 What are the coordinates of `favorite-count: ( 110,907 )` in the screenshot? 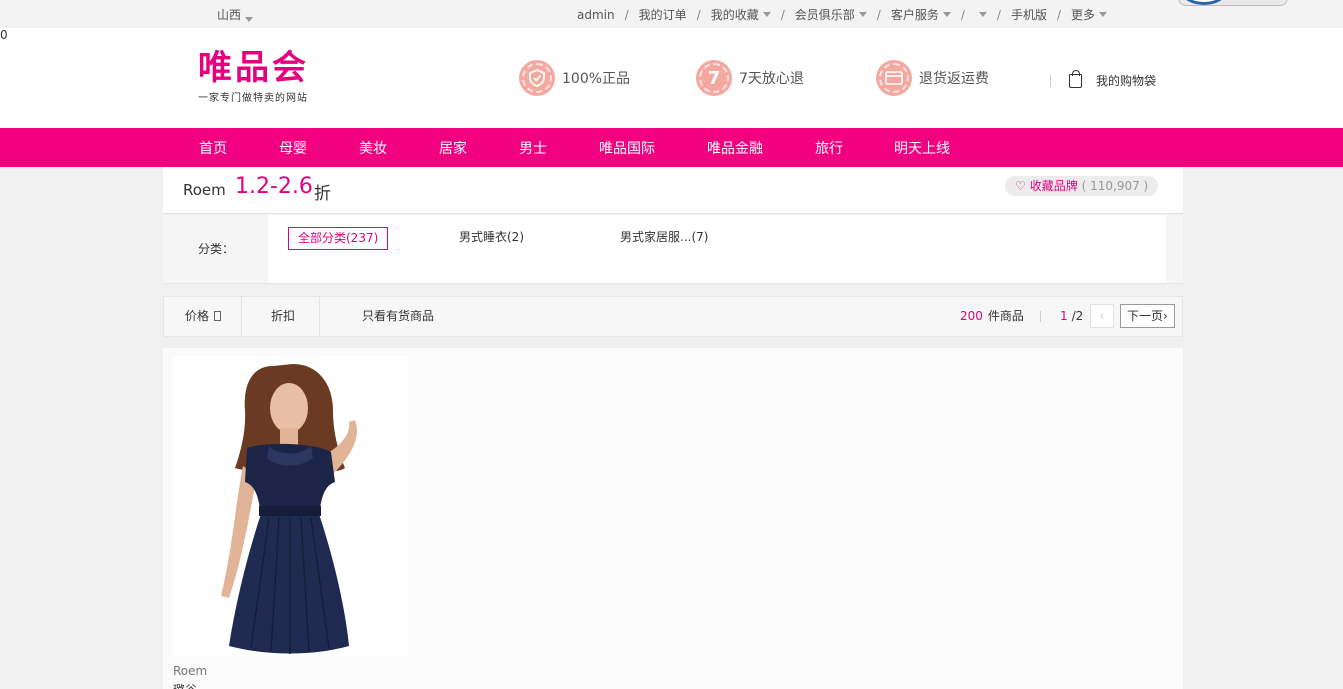 It's located at (1115, 186).